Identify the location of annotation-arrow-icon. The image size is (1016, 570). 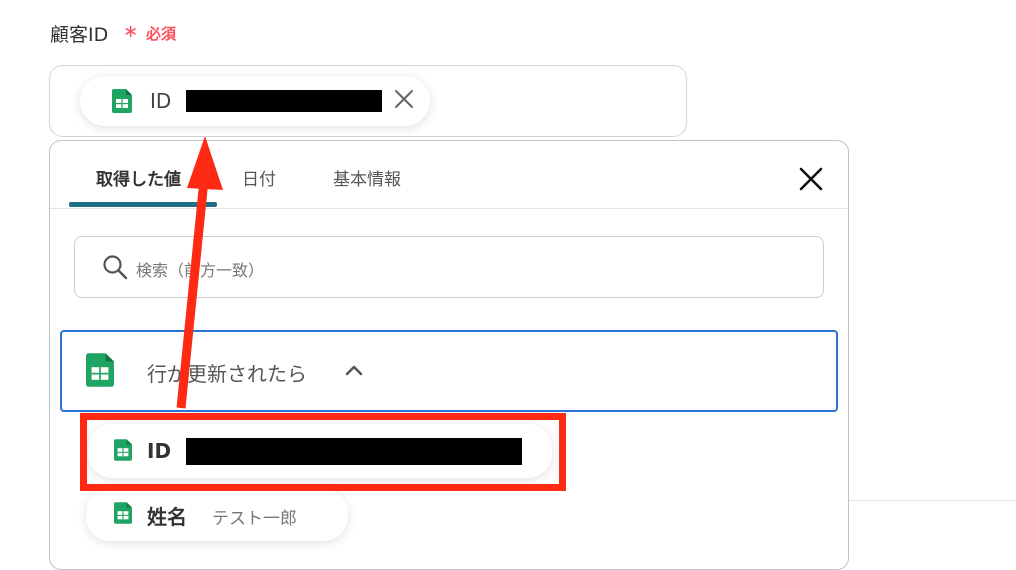
(199, 272).